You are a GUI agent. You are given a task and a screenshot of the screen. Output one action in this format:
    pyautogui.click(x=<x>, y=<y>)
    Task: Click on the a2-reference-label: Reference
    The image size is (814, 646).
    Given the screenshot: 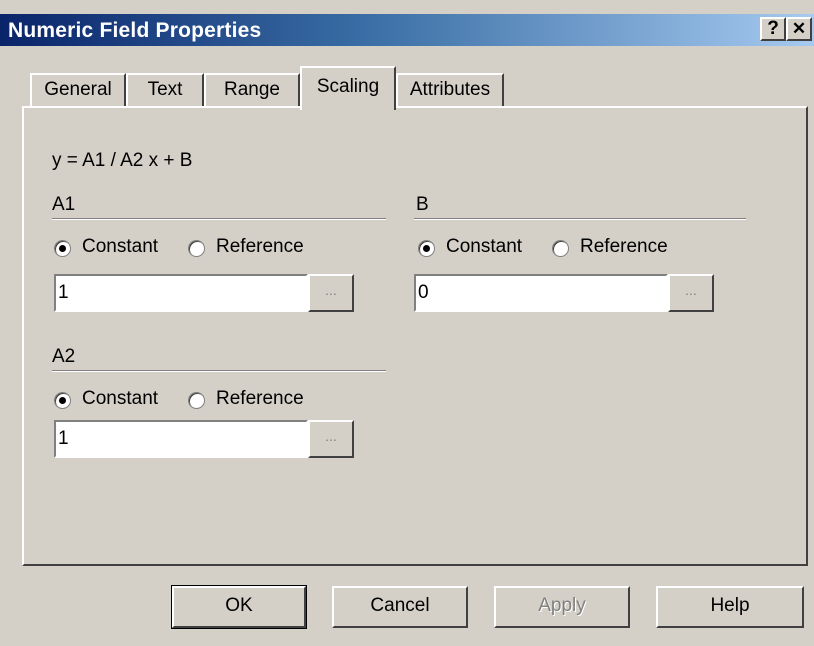 What is the action you would take?
    pyautogui.click(x=260, y=399)
    